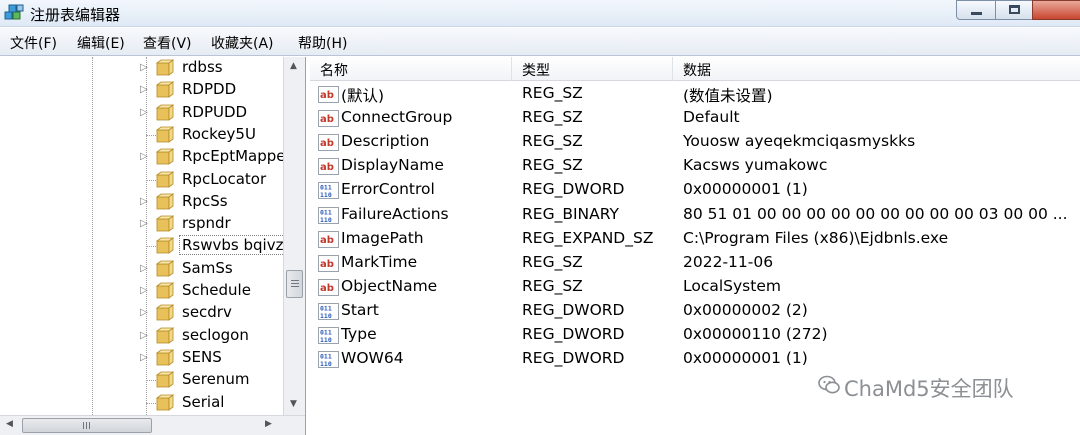  I want to click on value-type: REG_BINARY, so click(570, 213).